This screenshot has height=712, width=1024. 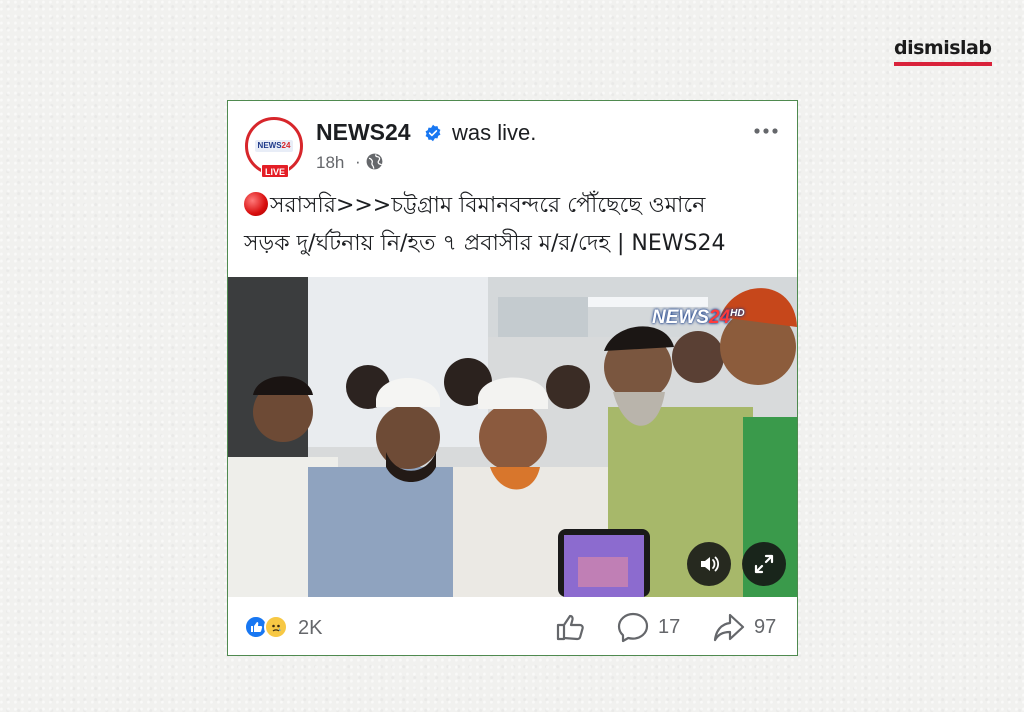 What do you see at coordinates (766, 131) in the screenshot?
I see `more-options-icon` at bounding box center [766, 131].